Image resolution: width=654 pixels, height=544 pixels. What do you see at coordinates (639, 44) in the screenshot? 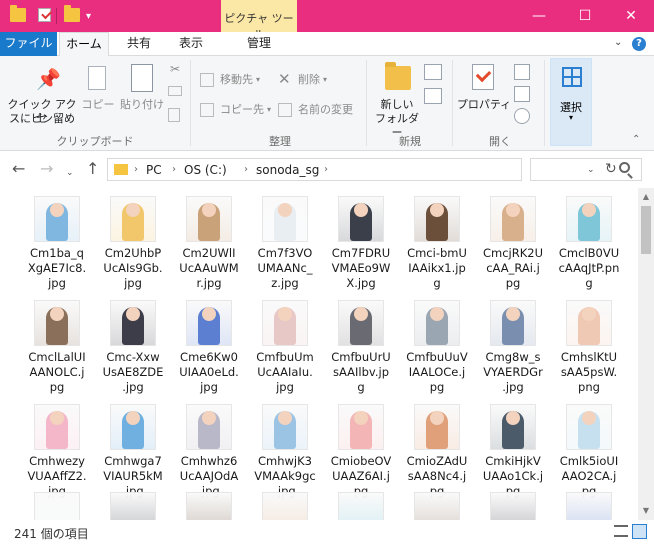
I see `help-icon: ?` at bounding box center [639, 44].